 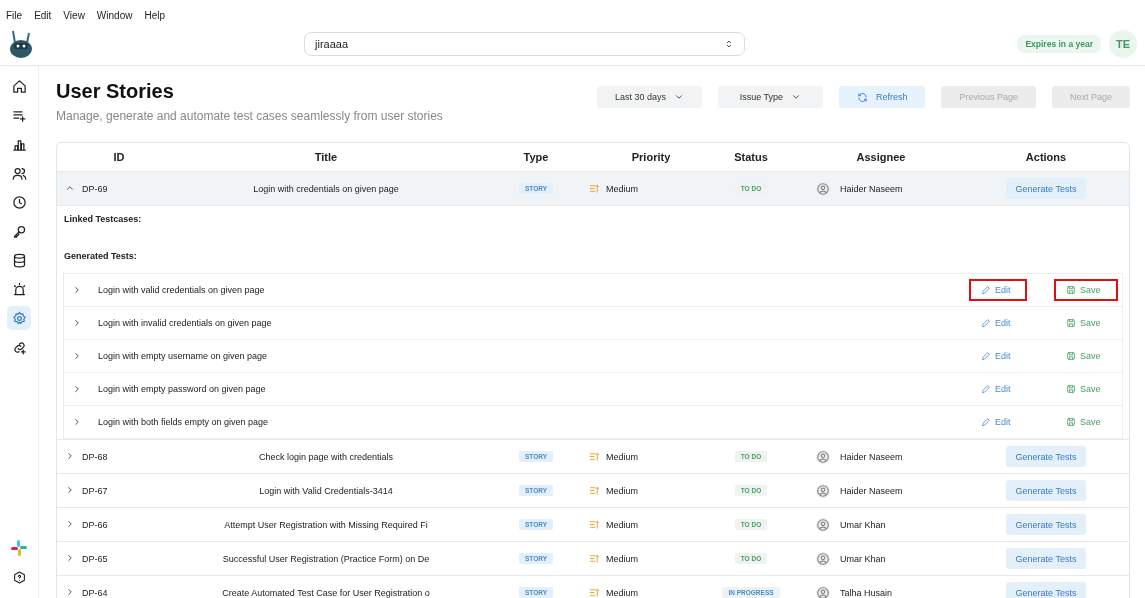 What do you see at coordinates (649, 97) in the screenshot?
I see `date-filter: Last 30 days` at bounding box center [649, 97].